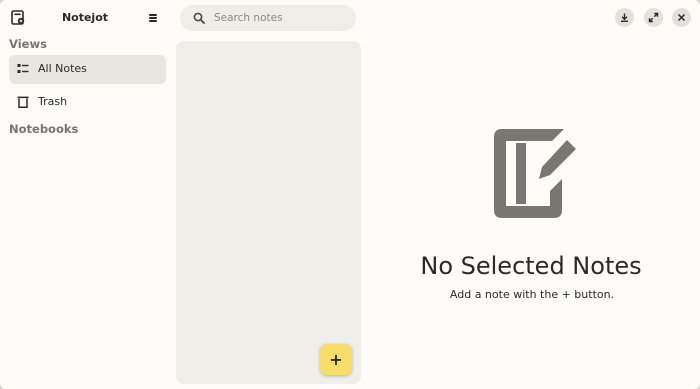  Describe the element at coordinates (87, 18) in the screenshot. I see `sidebar-header: Notejot` at that location.